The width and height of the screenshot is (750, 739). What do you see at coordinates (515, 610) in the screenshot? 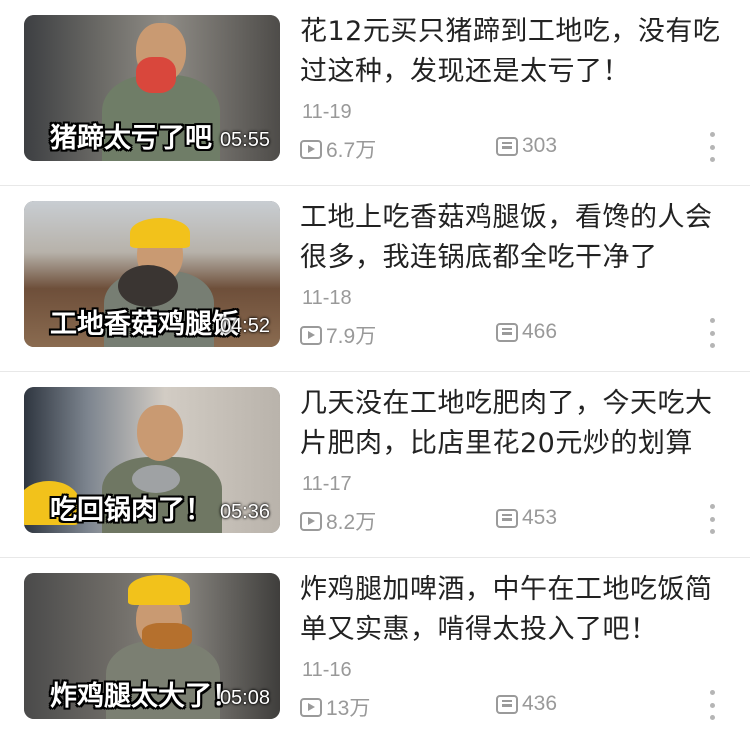
I see `video-title: 炸鸡腿加啤酒，中午在工地吃饭简单又实惠，啃得太投入了吧！` at bounding box center [515, 610].